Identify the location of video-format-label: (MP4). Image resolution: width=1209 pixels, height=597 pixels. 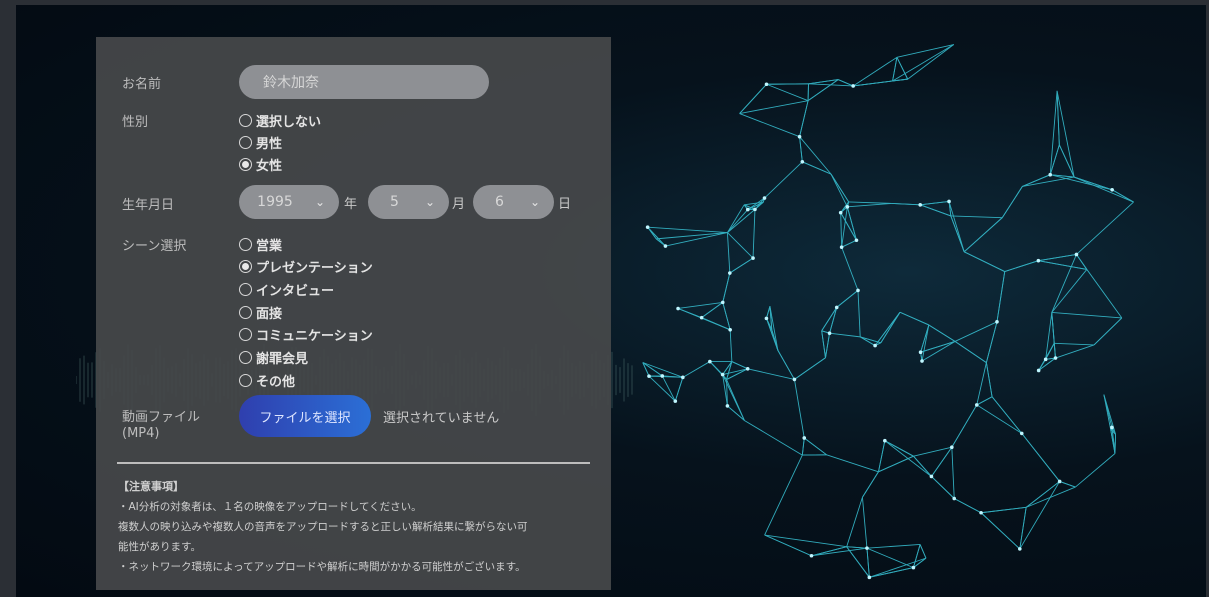
(141, 433).